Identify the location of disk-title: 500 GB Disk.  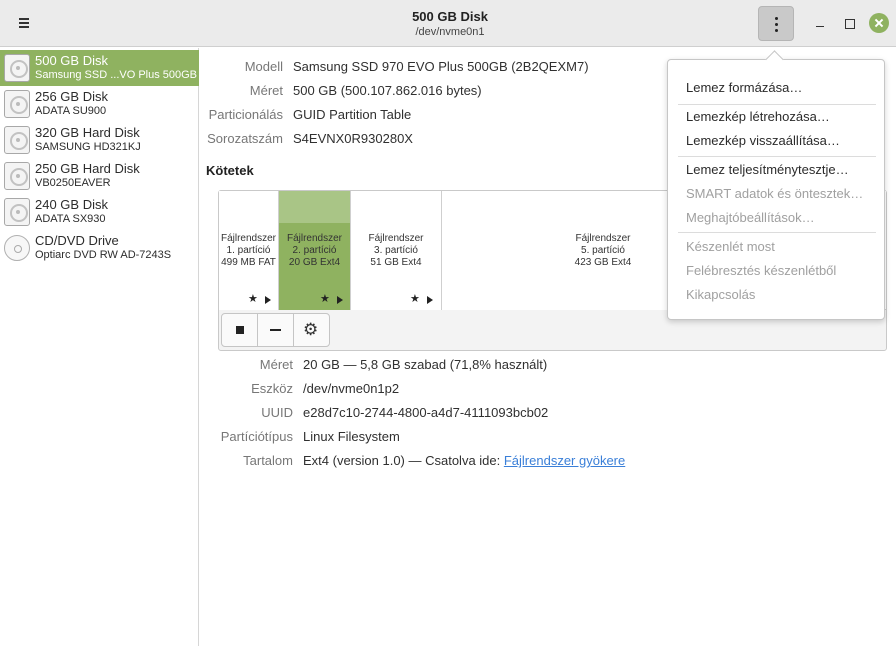
(450, 16).